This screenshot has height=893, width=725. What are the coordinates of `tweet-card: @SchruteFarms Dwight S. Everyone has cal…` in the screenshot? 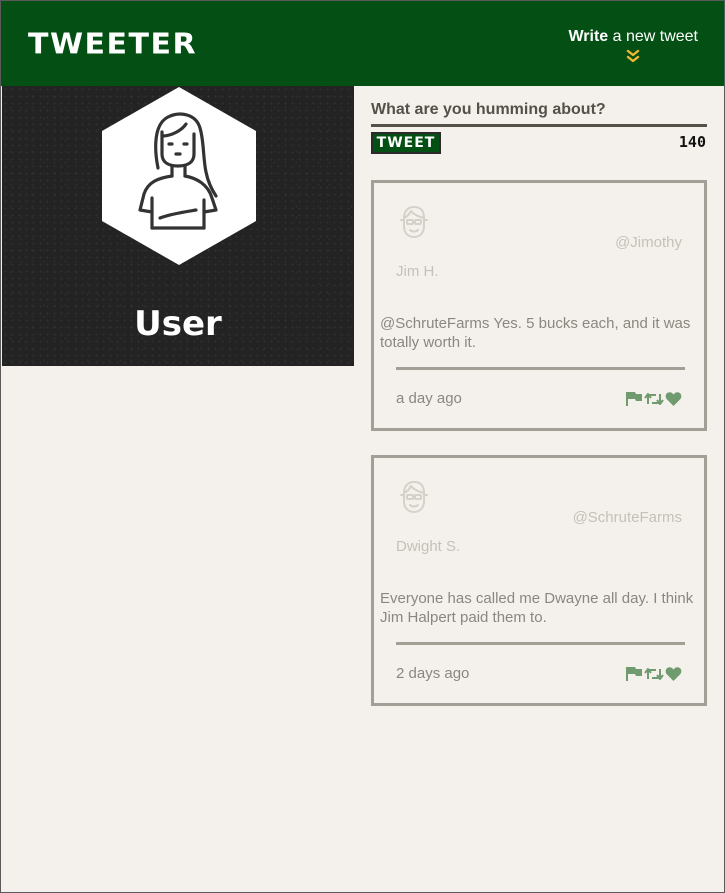 It's located at (539, 580).